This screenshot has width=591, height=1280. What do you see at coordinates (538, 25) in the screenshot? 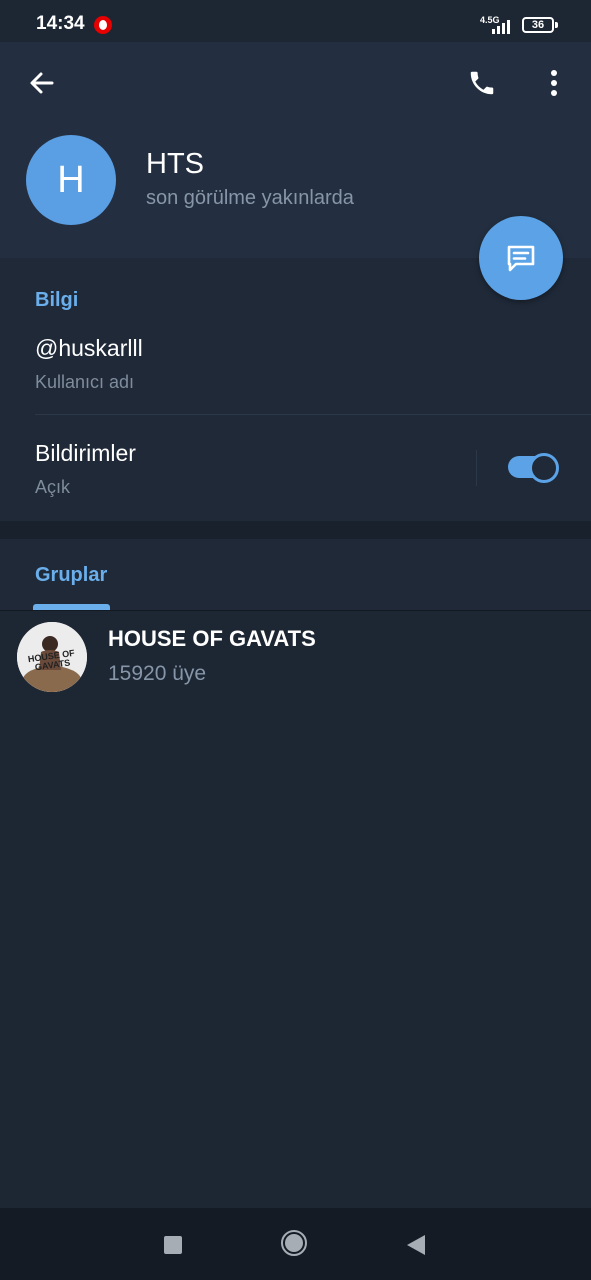
I see `battery-icon: 36` at bounding box center [538, 25].